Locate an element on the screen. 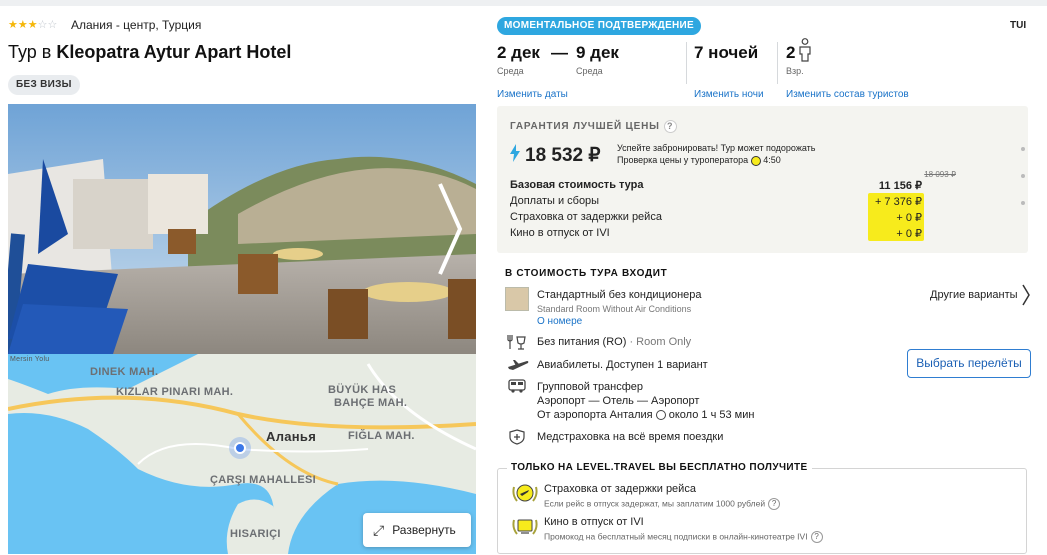 The image size is (1047, 555). room-name: Стандартный без кондиционера is located at coordinates (619, 295).